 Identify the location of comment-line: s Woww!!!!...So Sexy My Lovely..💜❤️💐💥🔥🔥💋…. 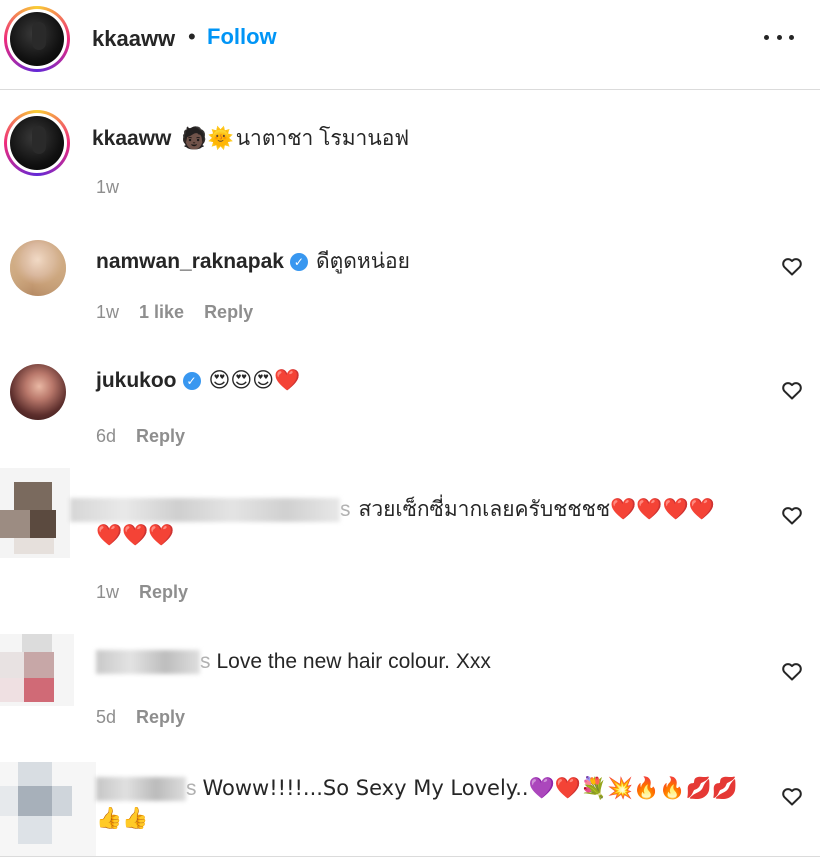
(417, 788).